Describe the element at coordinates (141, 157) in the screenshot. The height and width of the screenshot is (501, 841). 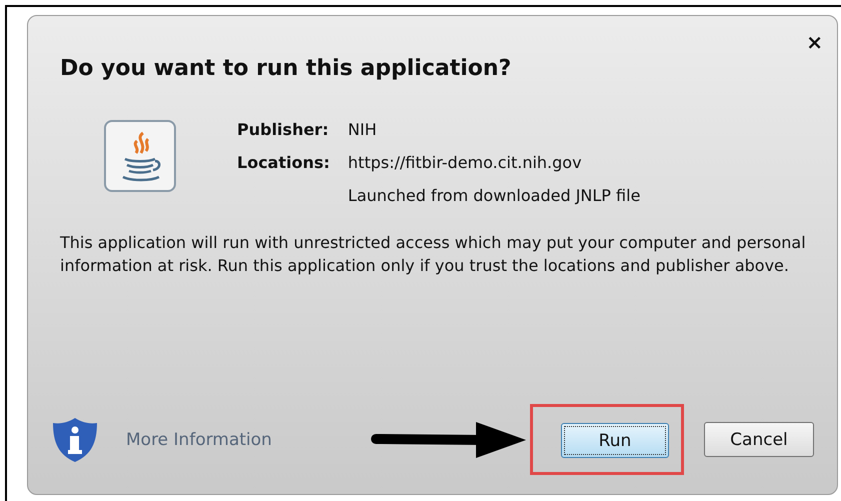
I see `coffee-cup-icon` at that location.